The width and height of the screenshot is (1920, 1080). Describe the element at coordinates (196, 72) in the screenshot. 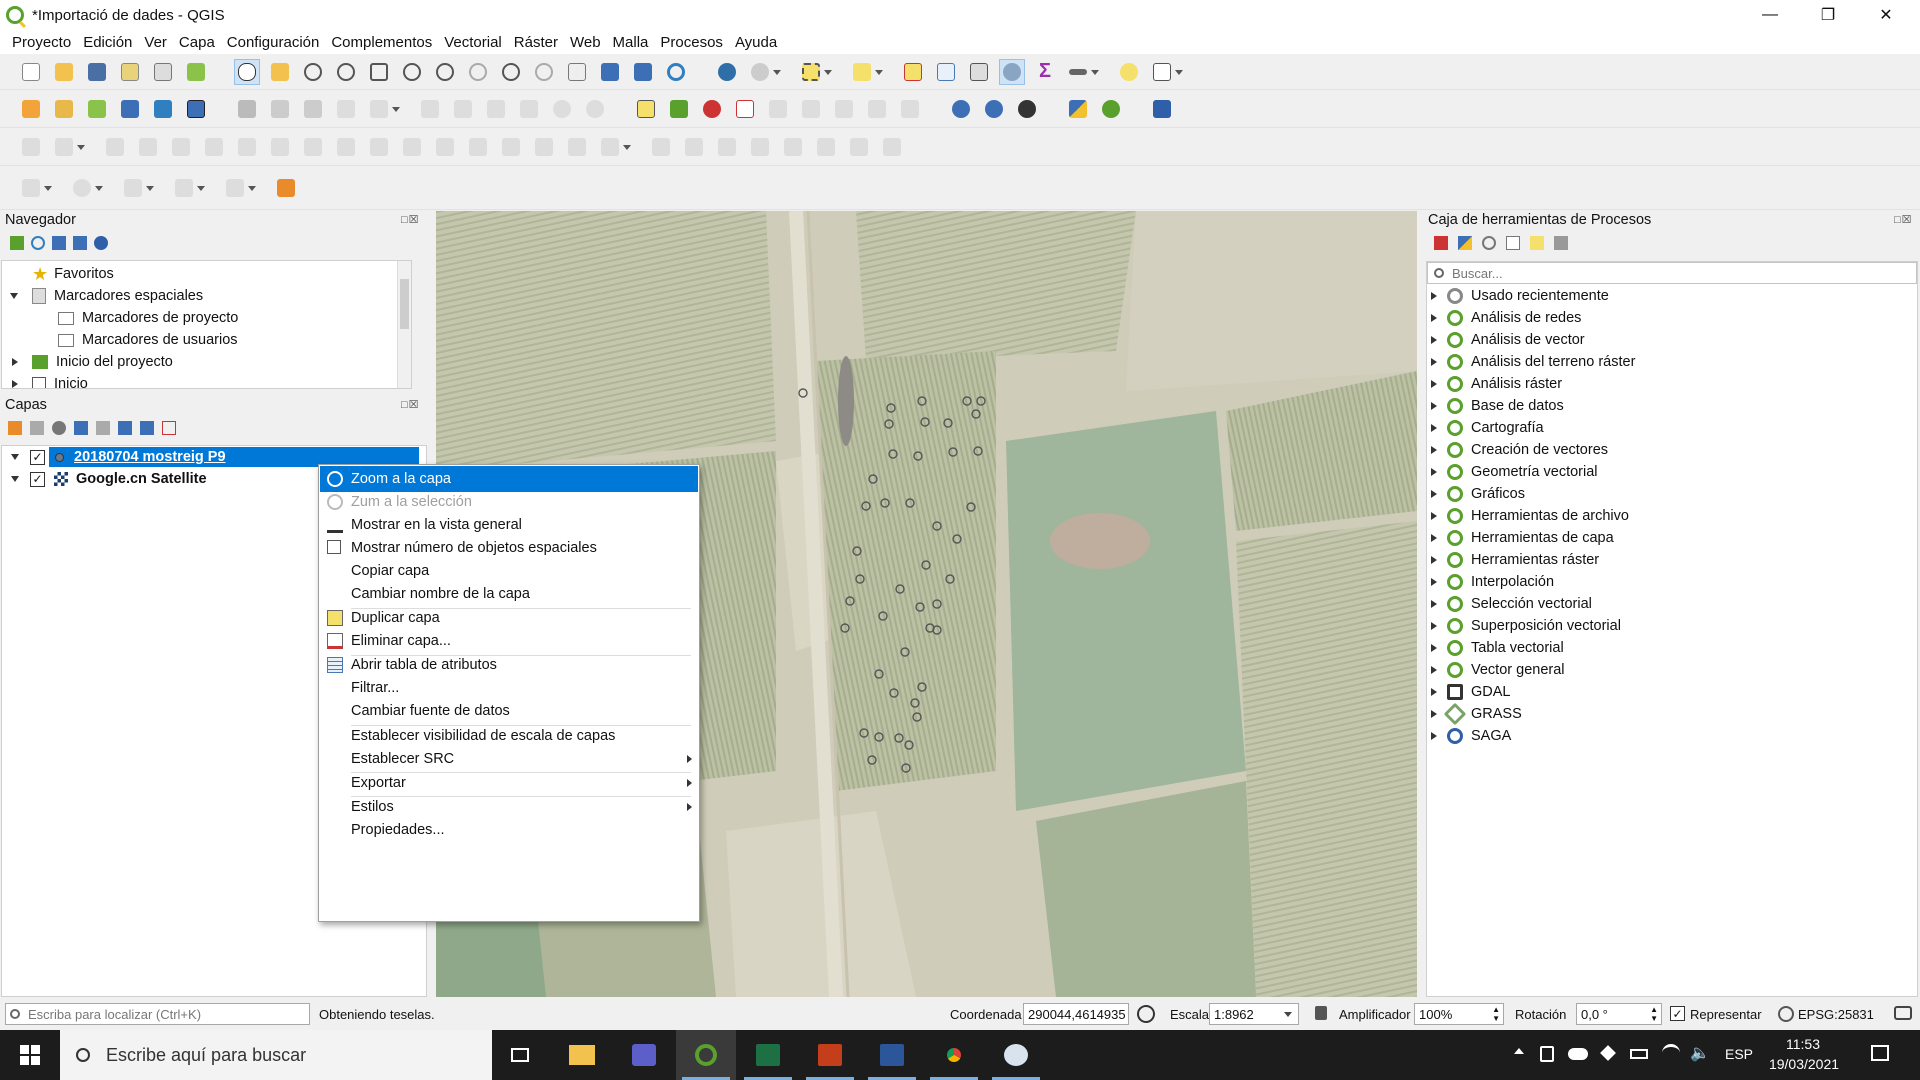

I see `style-manager-icon` at that location.